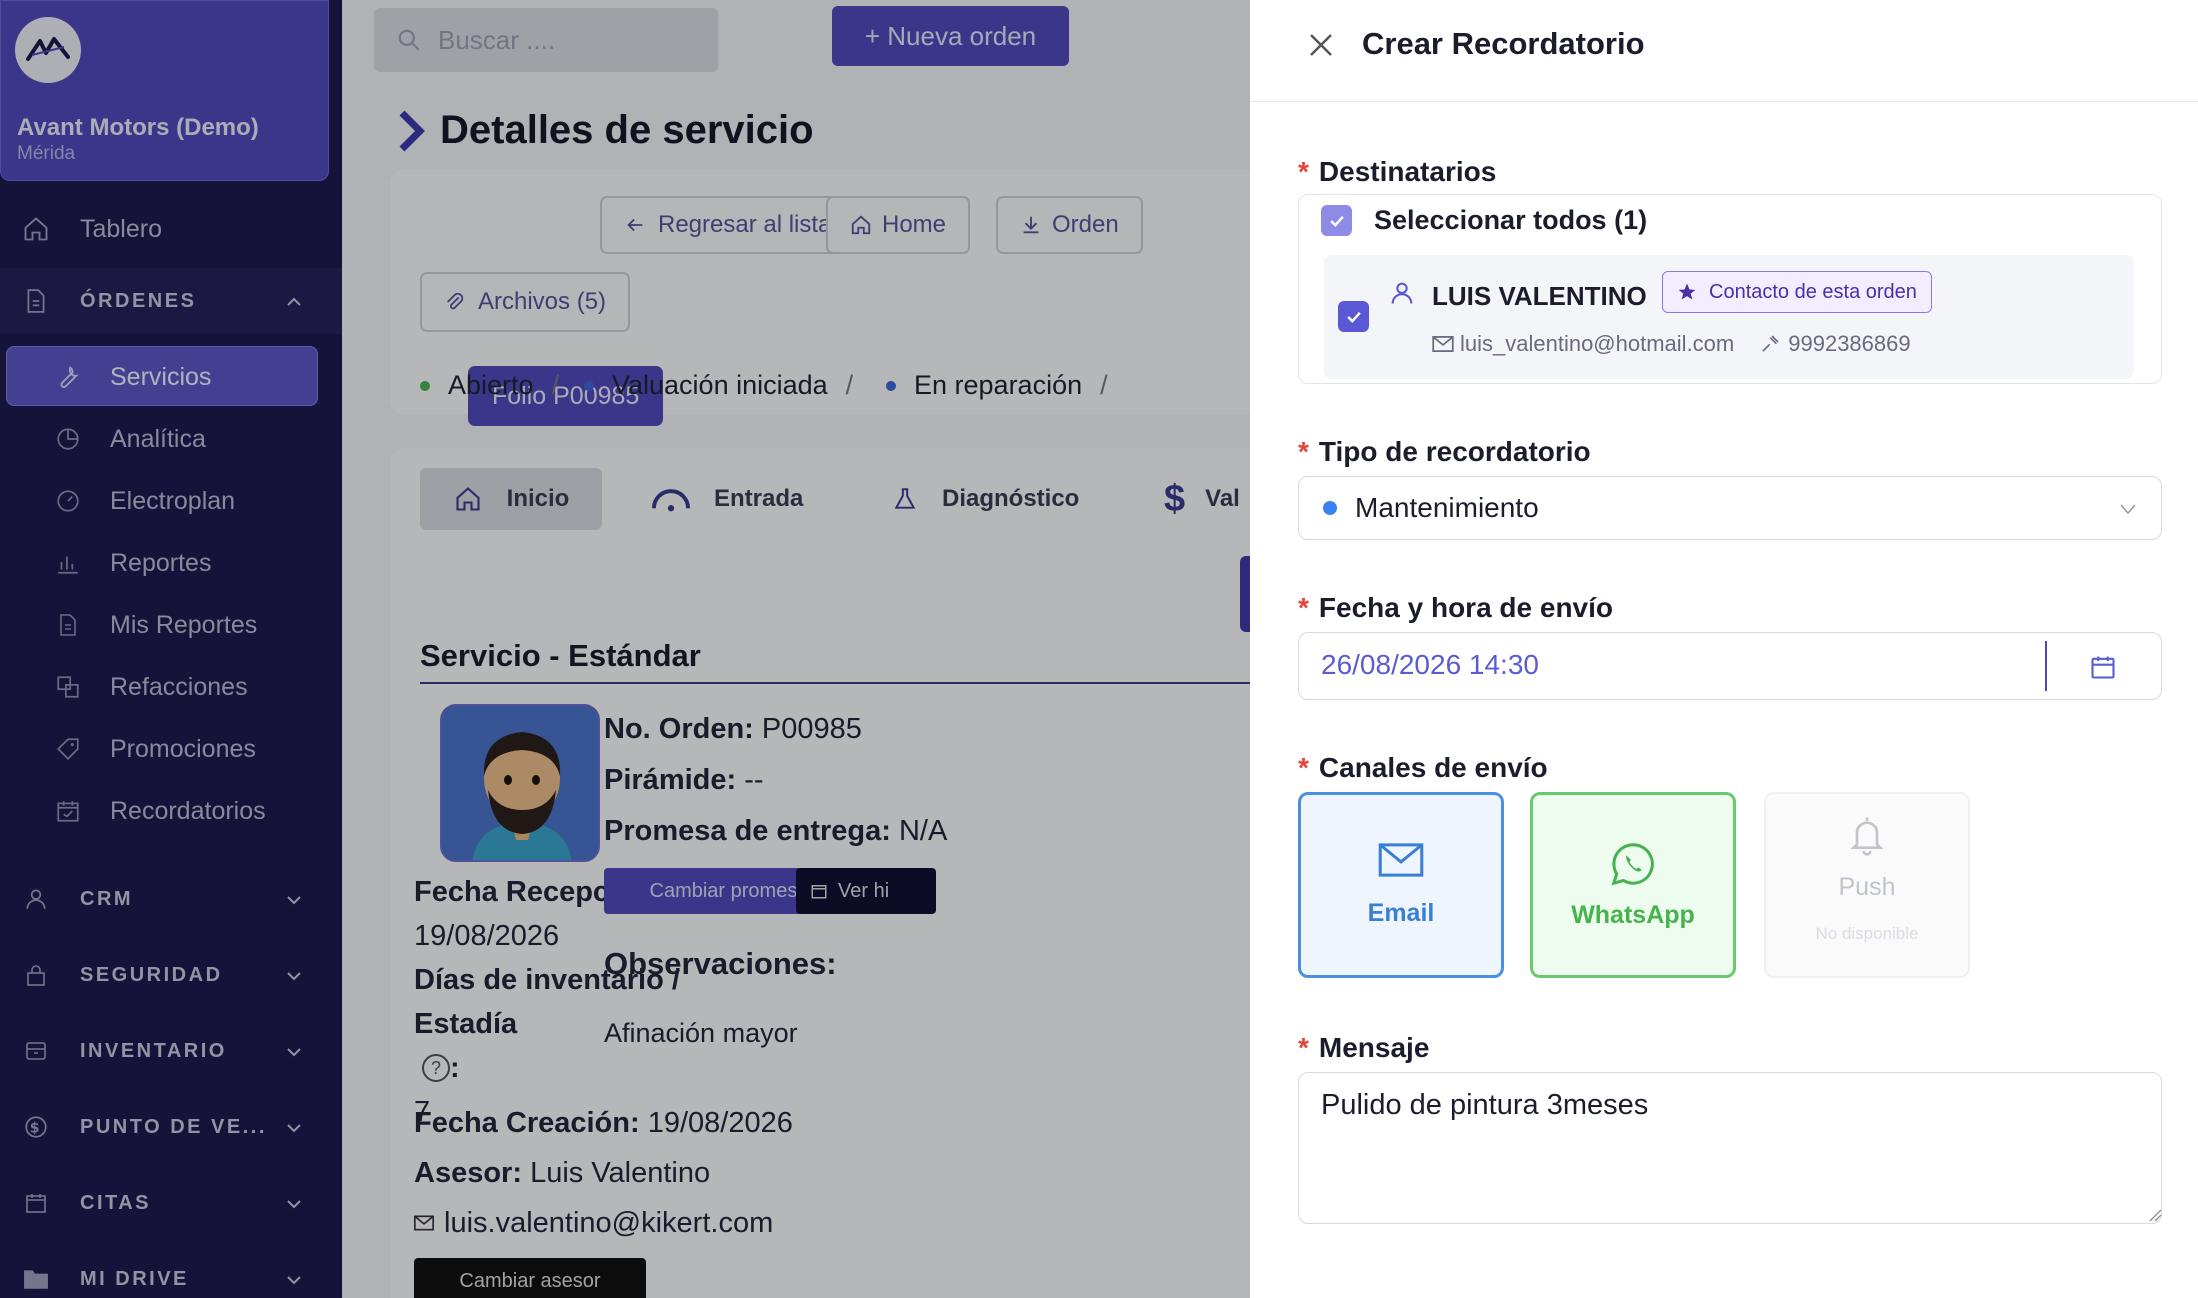 The height and width of the screenshot is (1298, 2198). What do you see at coordinates (1687, 291) in the screenshot?
I see `star-icon` at bounding box center [1687, 291].